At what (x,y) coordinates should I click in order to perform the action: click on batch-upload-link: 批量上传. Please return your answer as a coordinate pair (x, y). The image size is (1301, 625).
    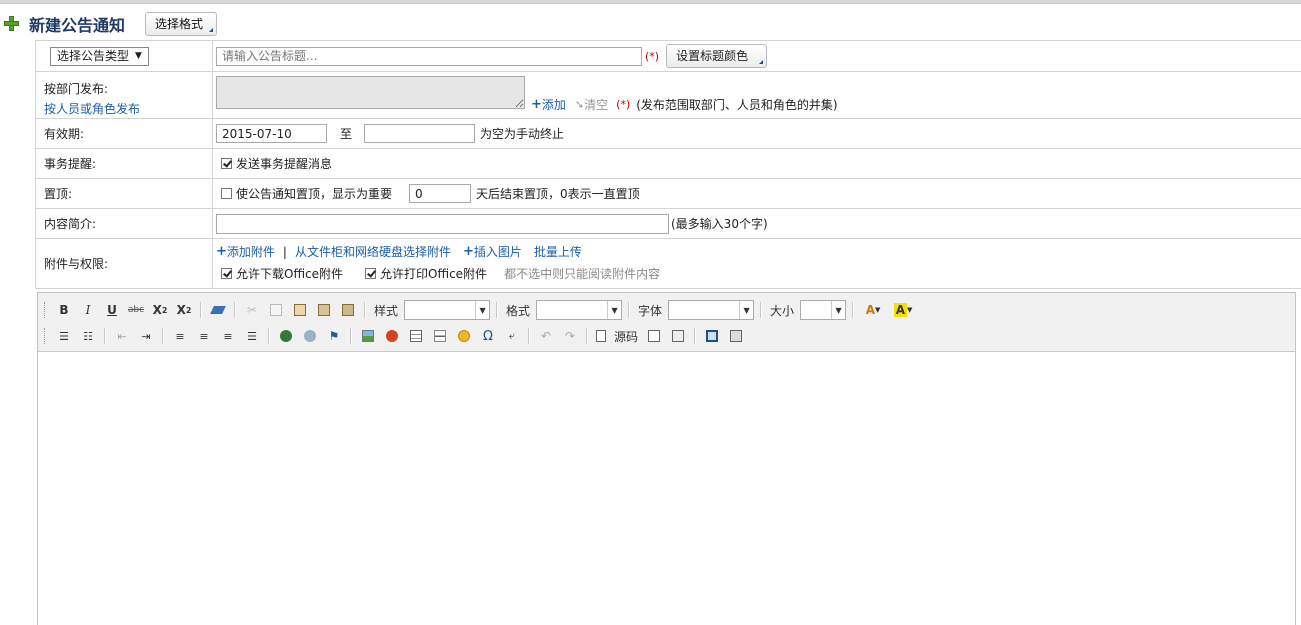
    Looking at the image, I should click on (558, 251).